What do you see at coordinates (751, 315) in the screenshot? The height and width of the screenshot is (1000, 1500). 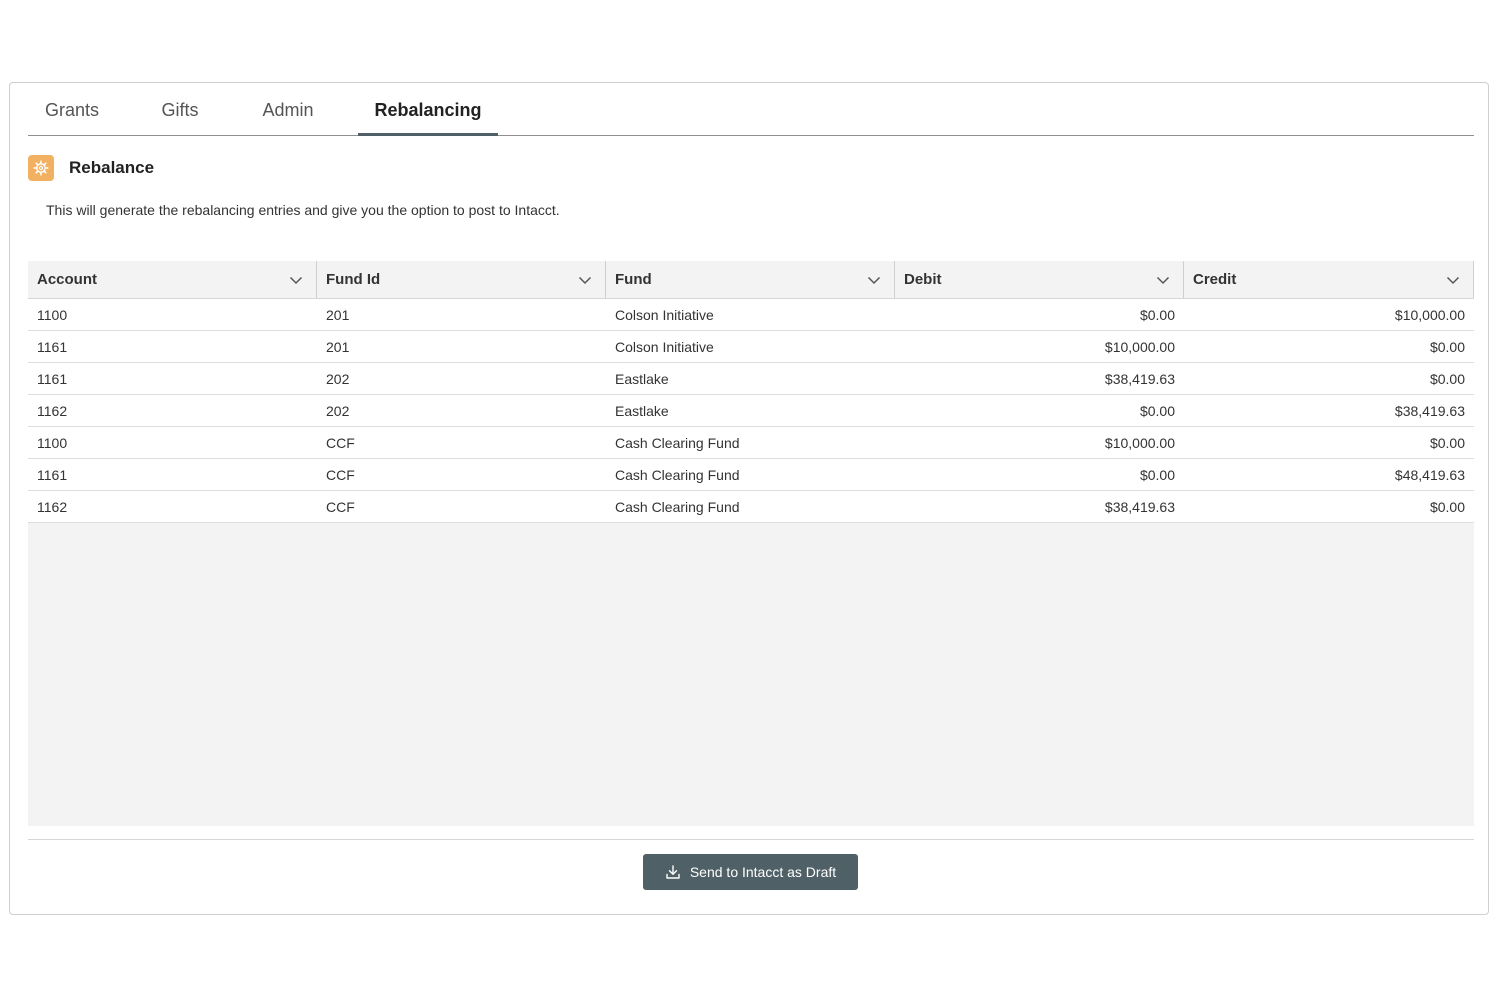 I see `table-row: 1100 201 Colson Initiative $0.00 $10,000.00` at bounding box center [751, 315].